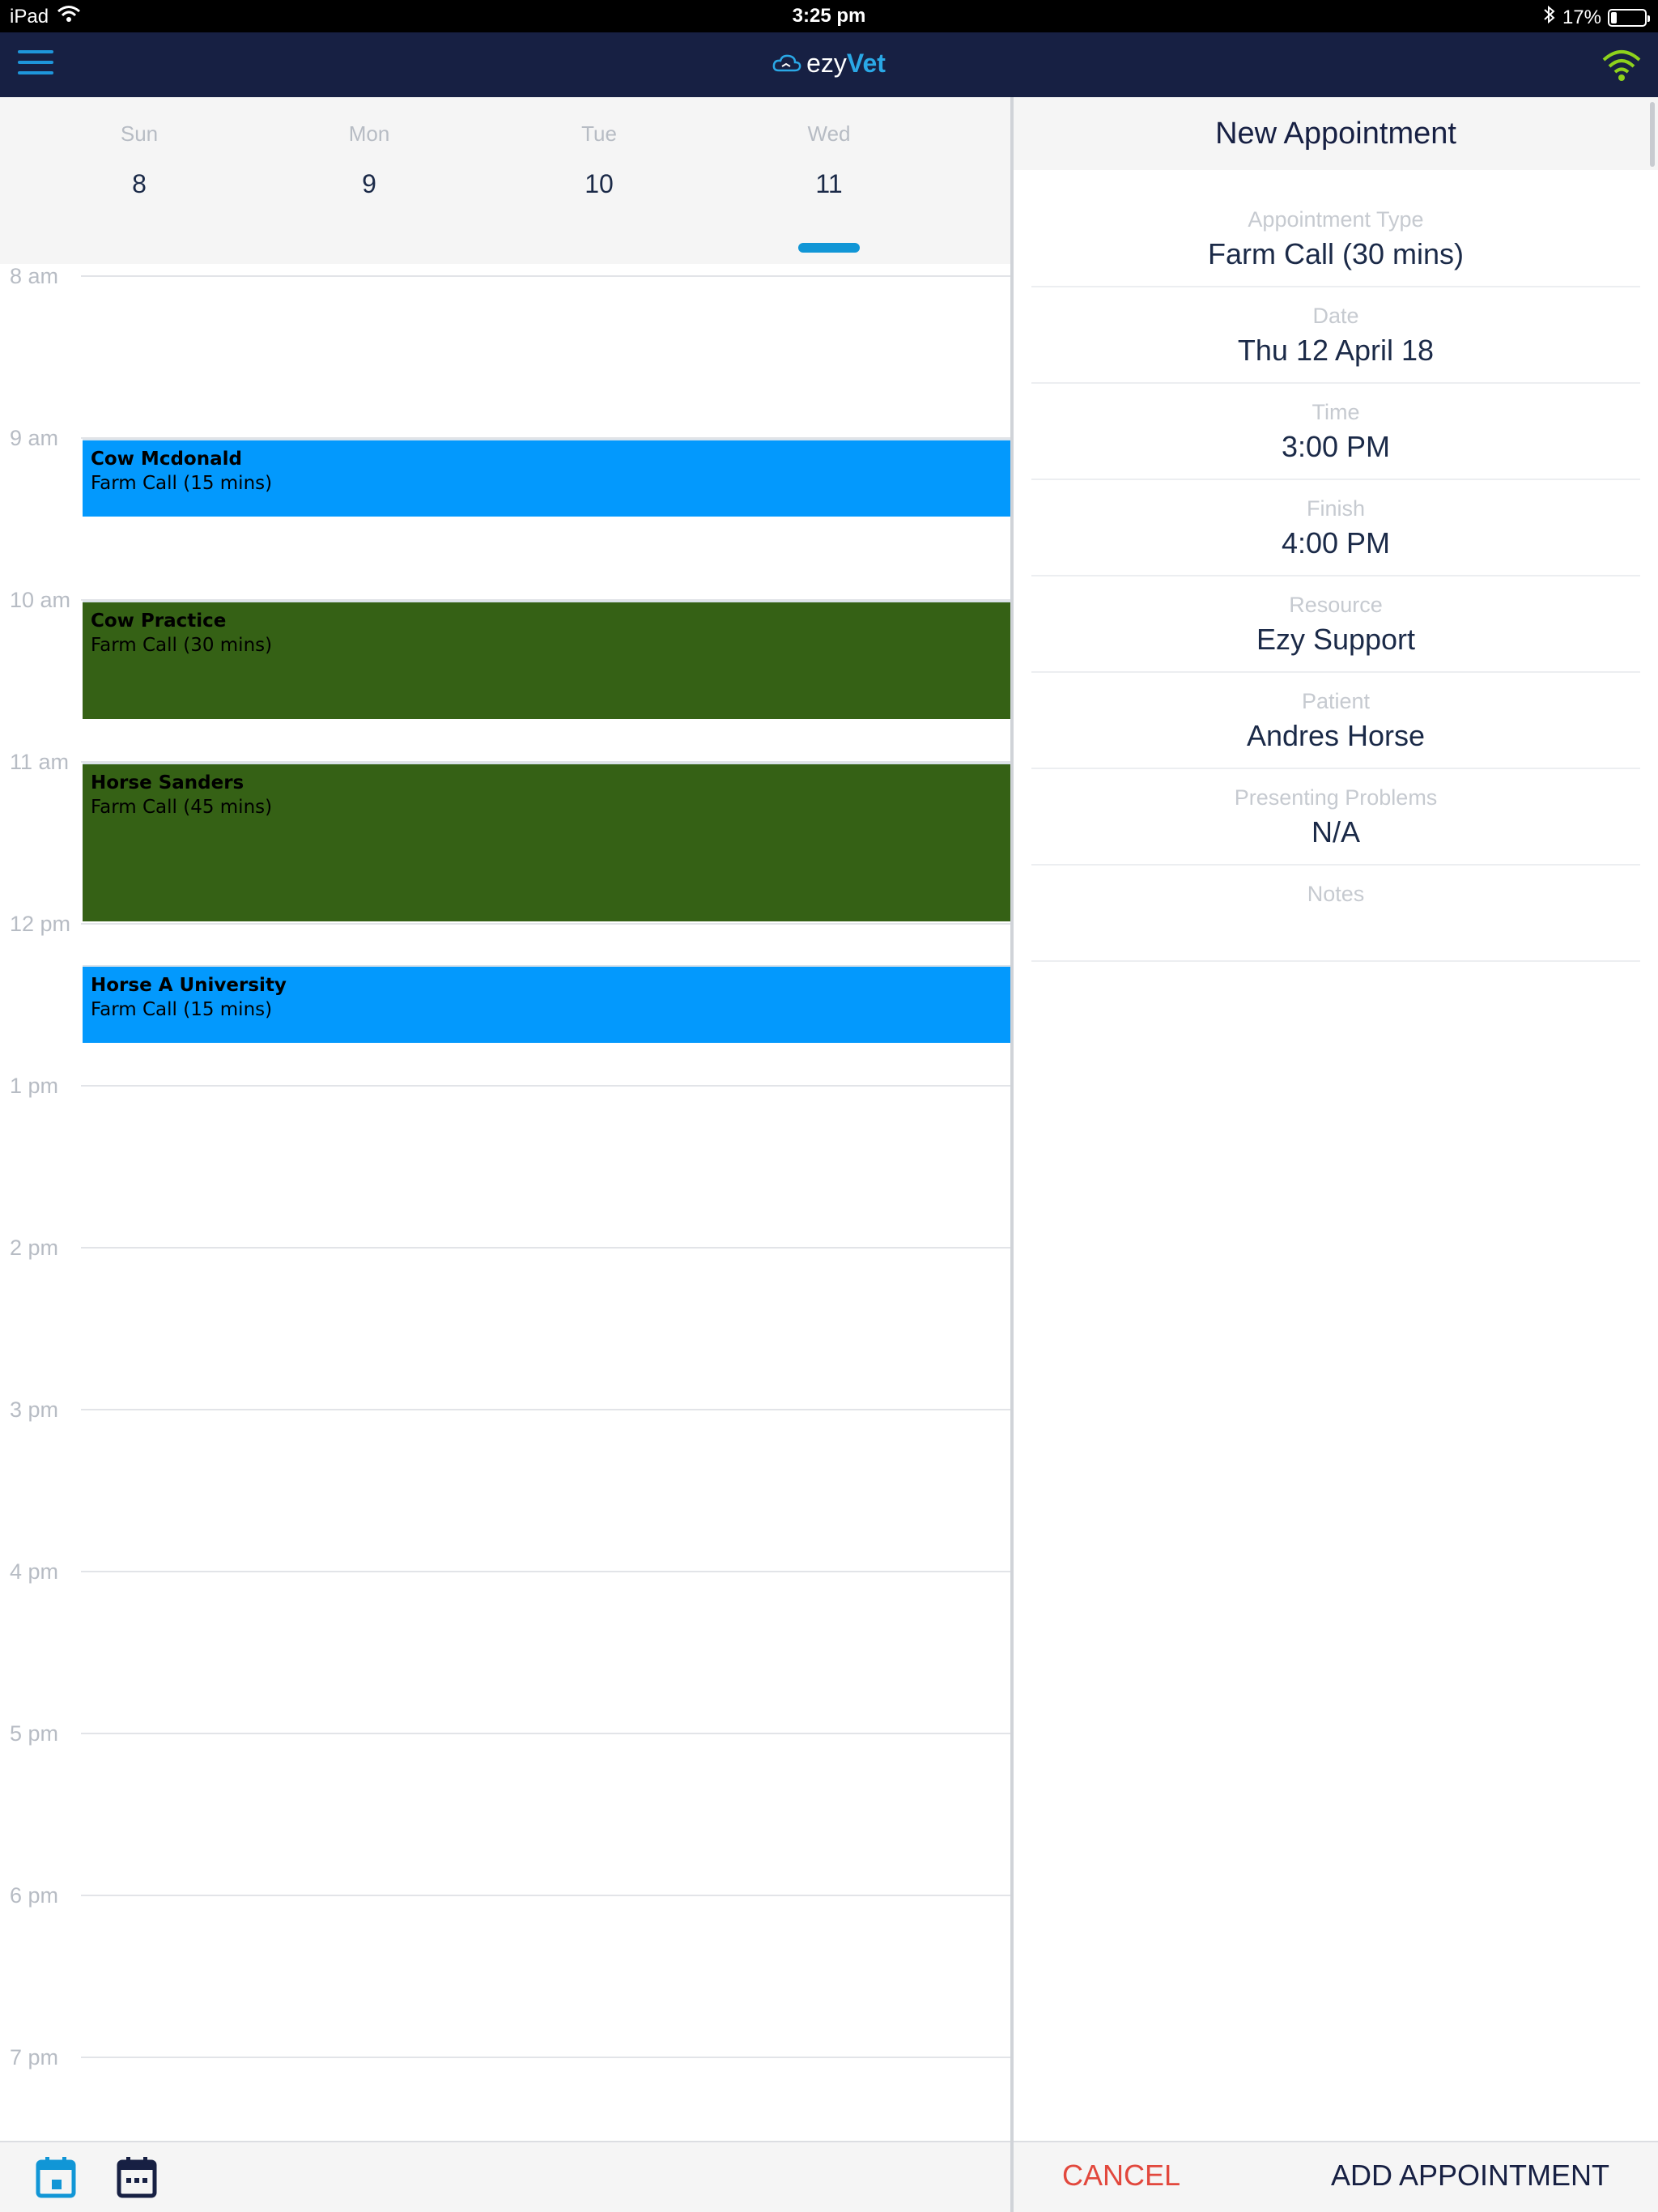 The image size is (1658, 2212). Describe the element at coordinates (505, 1159) in the screenshot. I see `hour-row: 1 pm` at that location.